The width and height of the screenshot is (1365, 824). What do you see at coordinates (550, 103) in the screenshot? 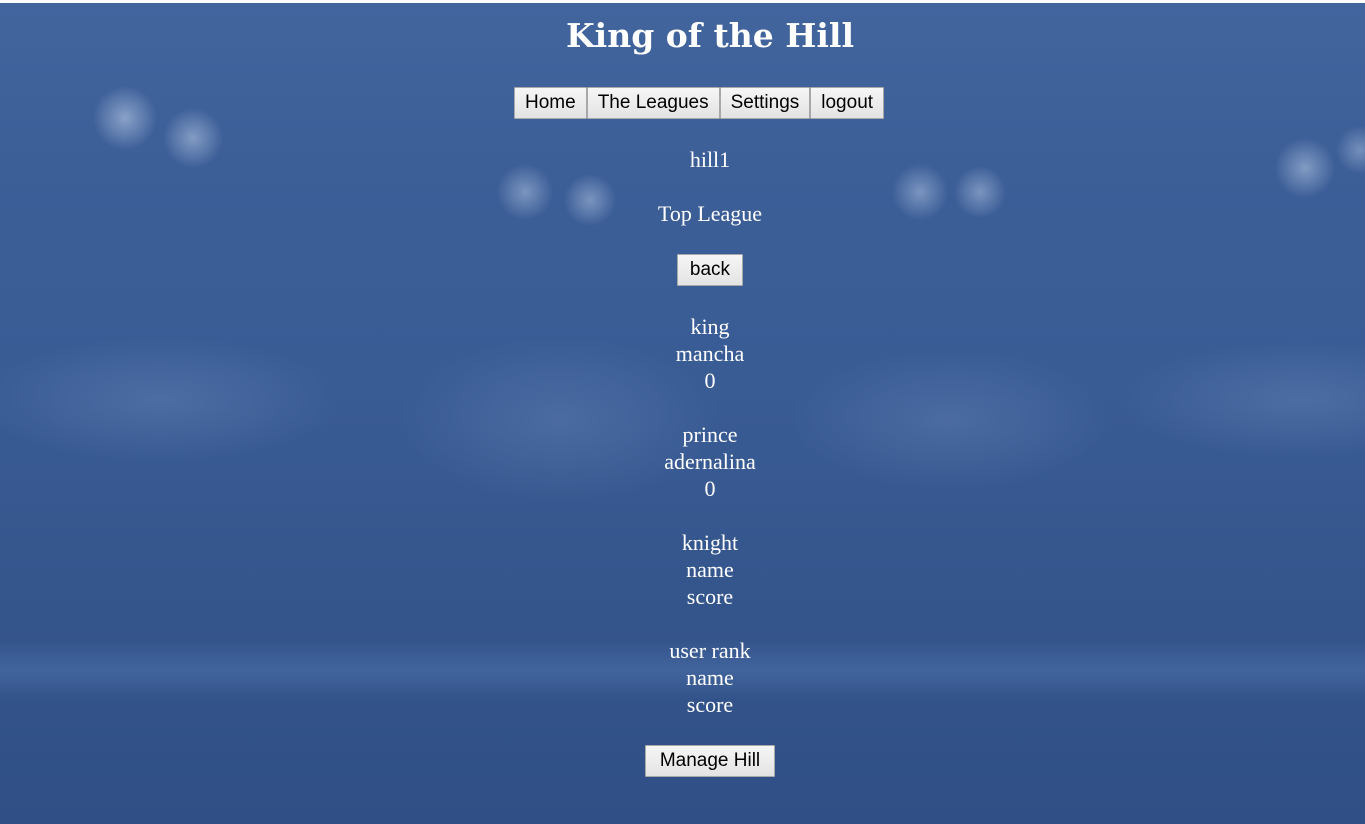
I see `nav-home-button: Home` at bounding box center [550, 103].